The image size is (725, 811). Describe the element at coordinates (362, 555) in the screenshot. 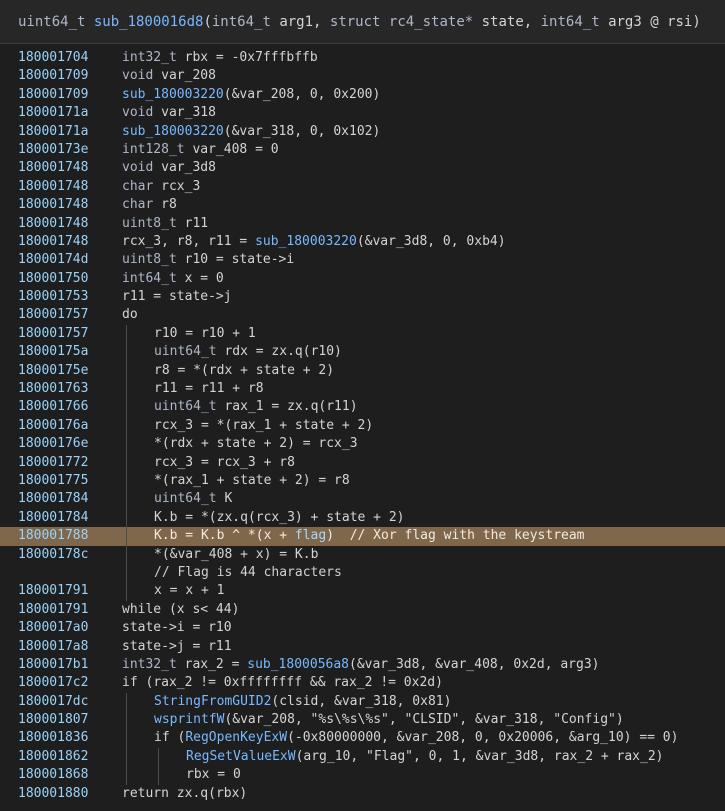

I see `code-line: 18000178c *(&var_408 + x) = K.b` at that location.